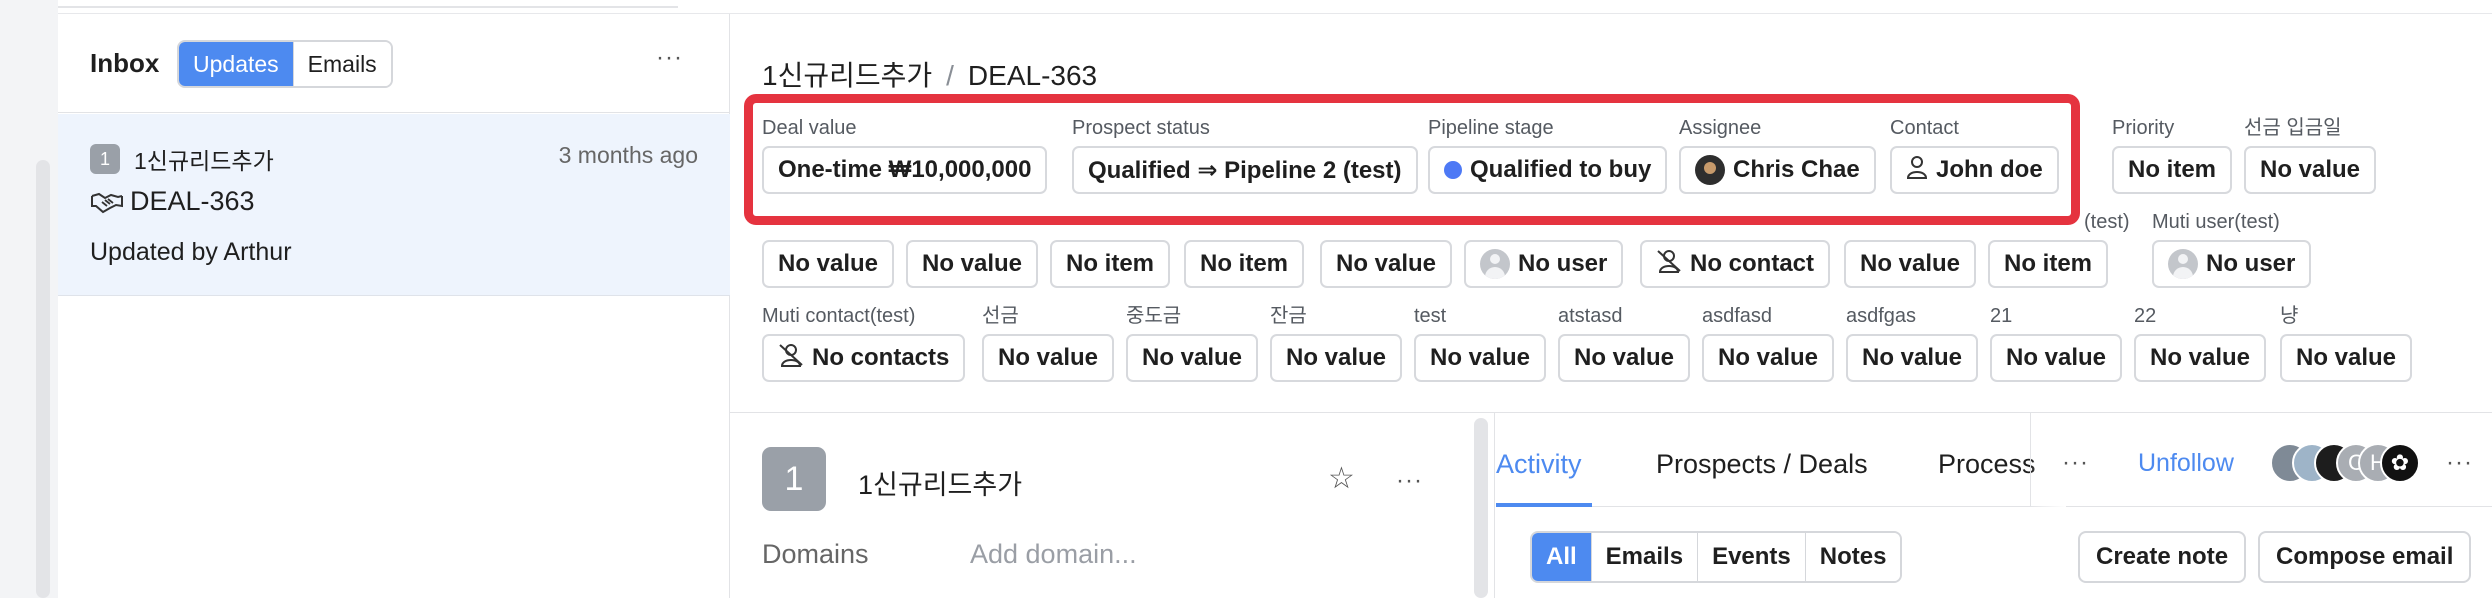 The image size is (2492, 598). What do you see at coordinates (1154, 316) in the screenshot?
I see `field-label: 중도금` at bounding box center [1154, 316].